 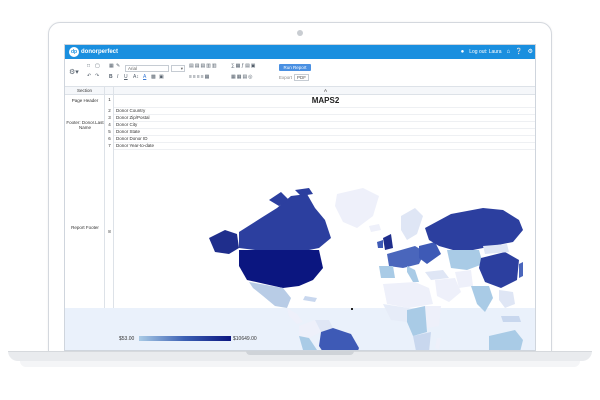 I want to click on table-icon: ▦, so click(x=111, y=66).